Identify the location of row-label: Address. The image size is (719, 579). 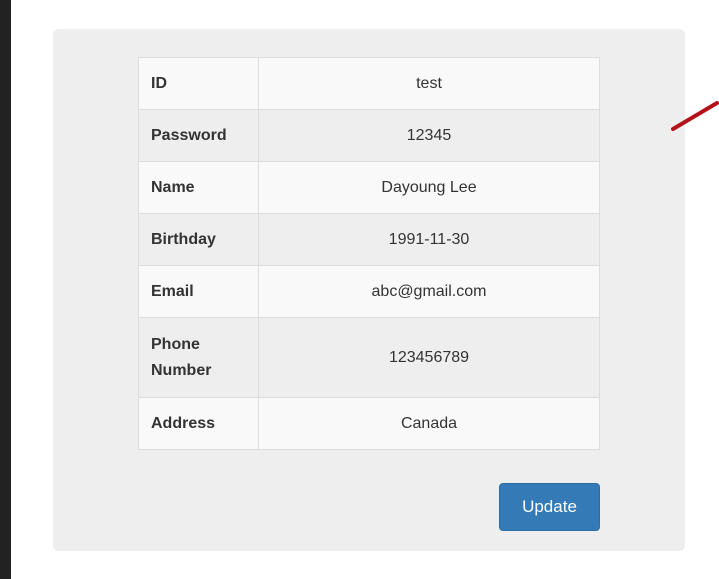
(198, 423).